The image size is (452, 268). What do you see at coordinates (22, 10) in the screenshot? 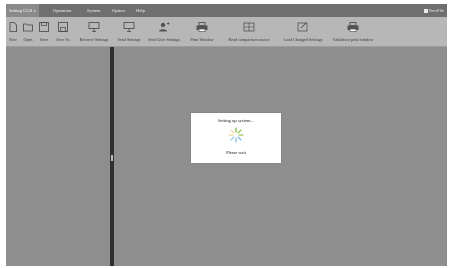
I see `menu-setting-tab: Setting GGS x` at bounding box center [22, 10].